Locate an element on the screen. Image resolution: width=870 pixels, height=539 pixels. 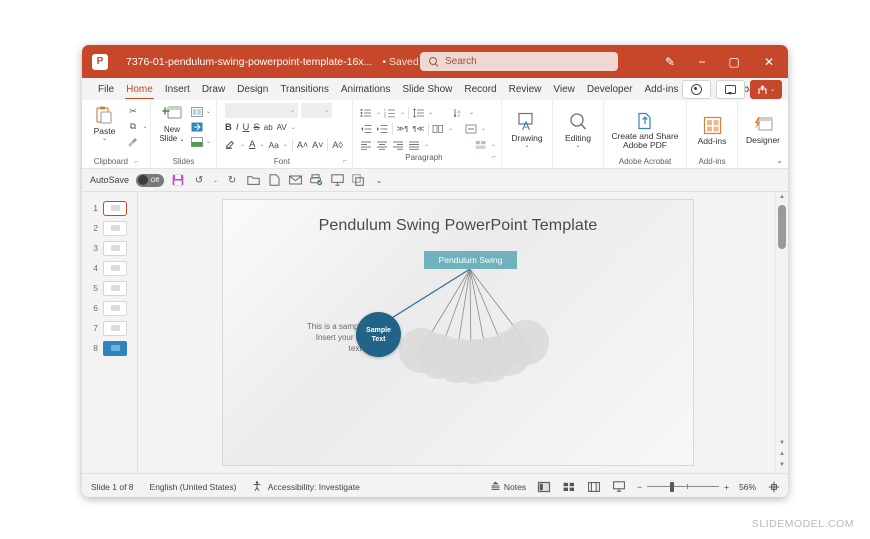
close-button: ✕ is located at coordinates (769, 61).